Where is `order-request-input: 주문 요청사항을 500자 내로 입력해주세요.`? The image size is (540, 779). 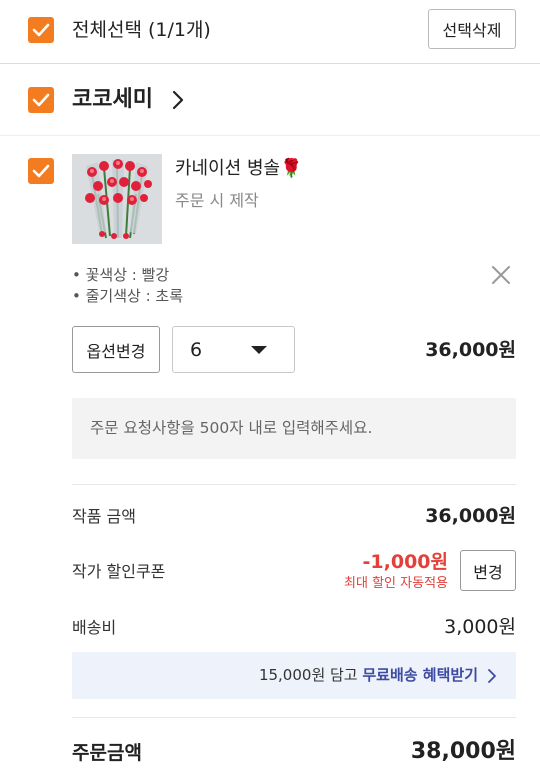
order-request-input: 주문 요청사항을 500자 내로 입력해주세요. is located at coordinates (294, 428).